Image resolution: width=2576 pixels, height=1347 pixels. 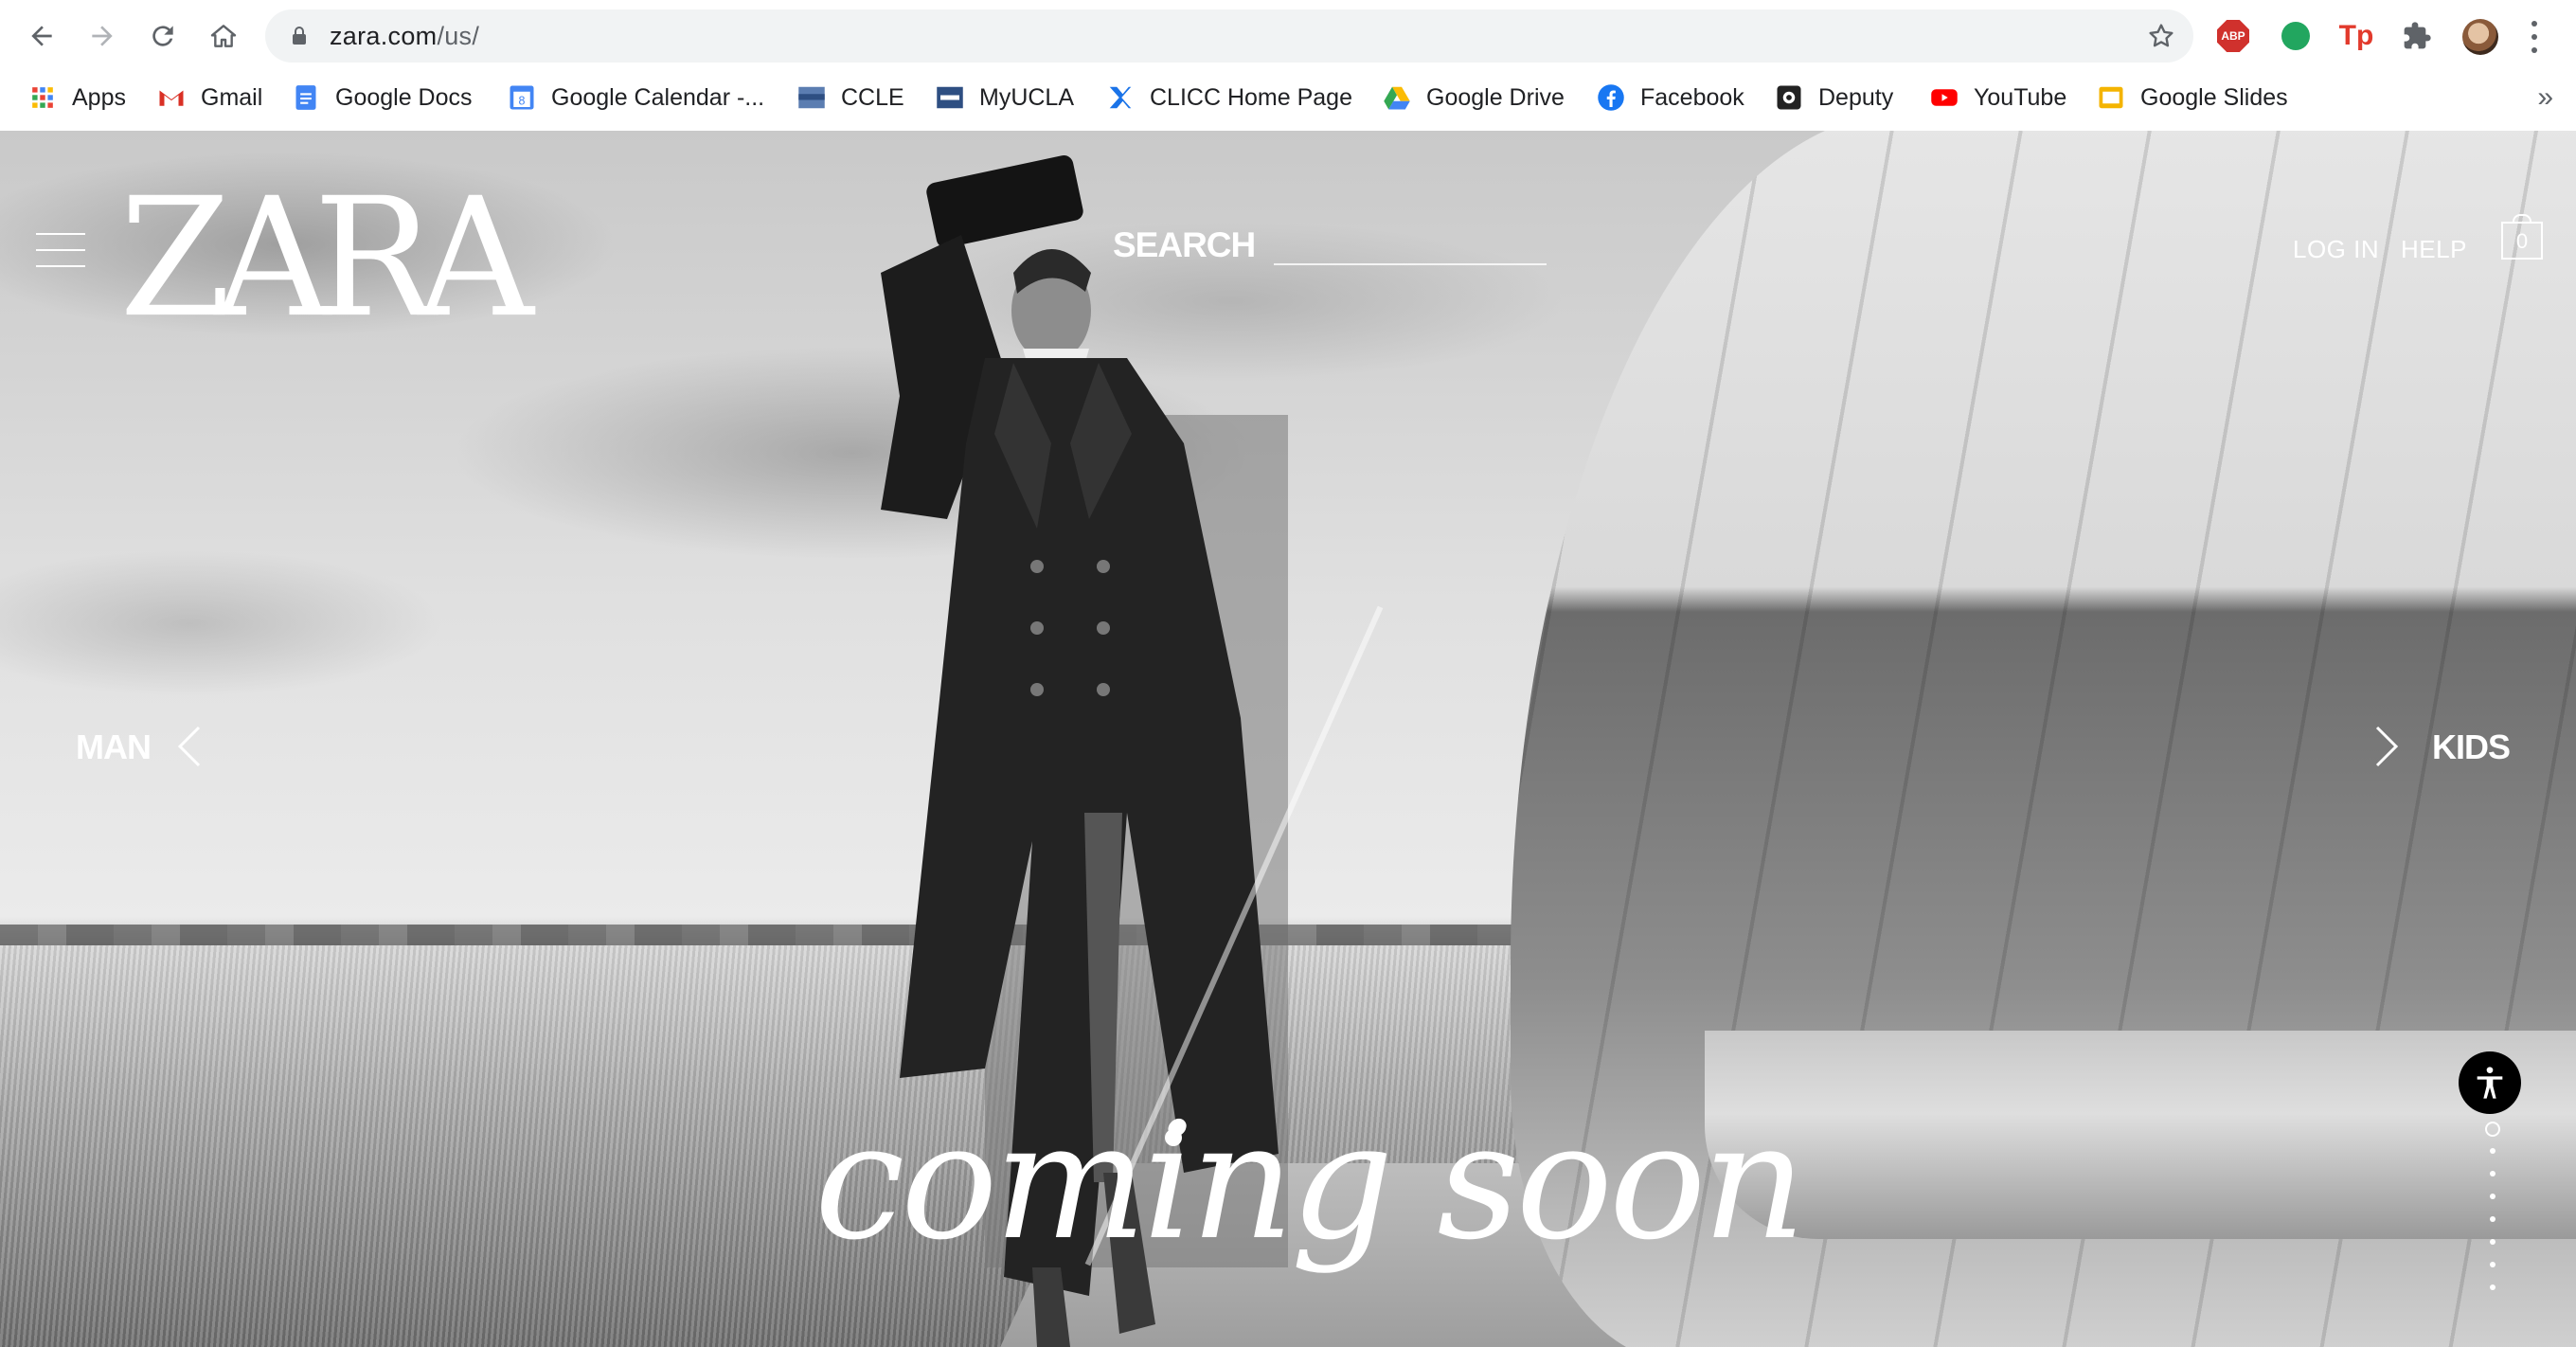 What do you see at coordinates (2471, 747) in the screenshot?
I see `nav-kids-link: KIDS` at bounding box center [2471, 747].